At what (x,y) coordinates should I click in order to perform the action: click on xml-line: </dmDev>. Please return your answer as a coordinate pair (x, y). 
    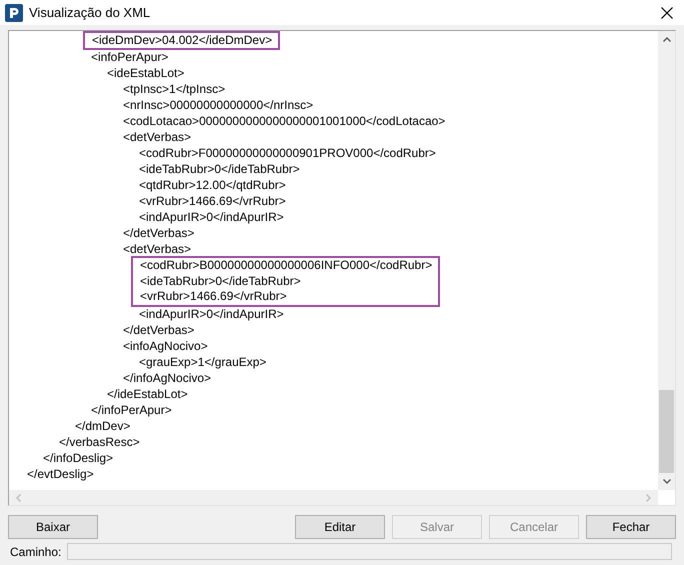
    Looking at the image, I should click on (103, 426).